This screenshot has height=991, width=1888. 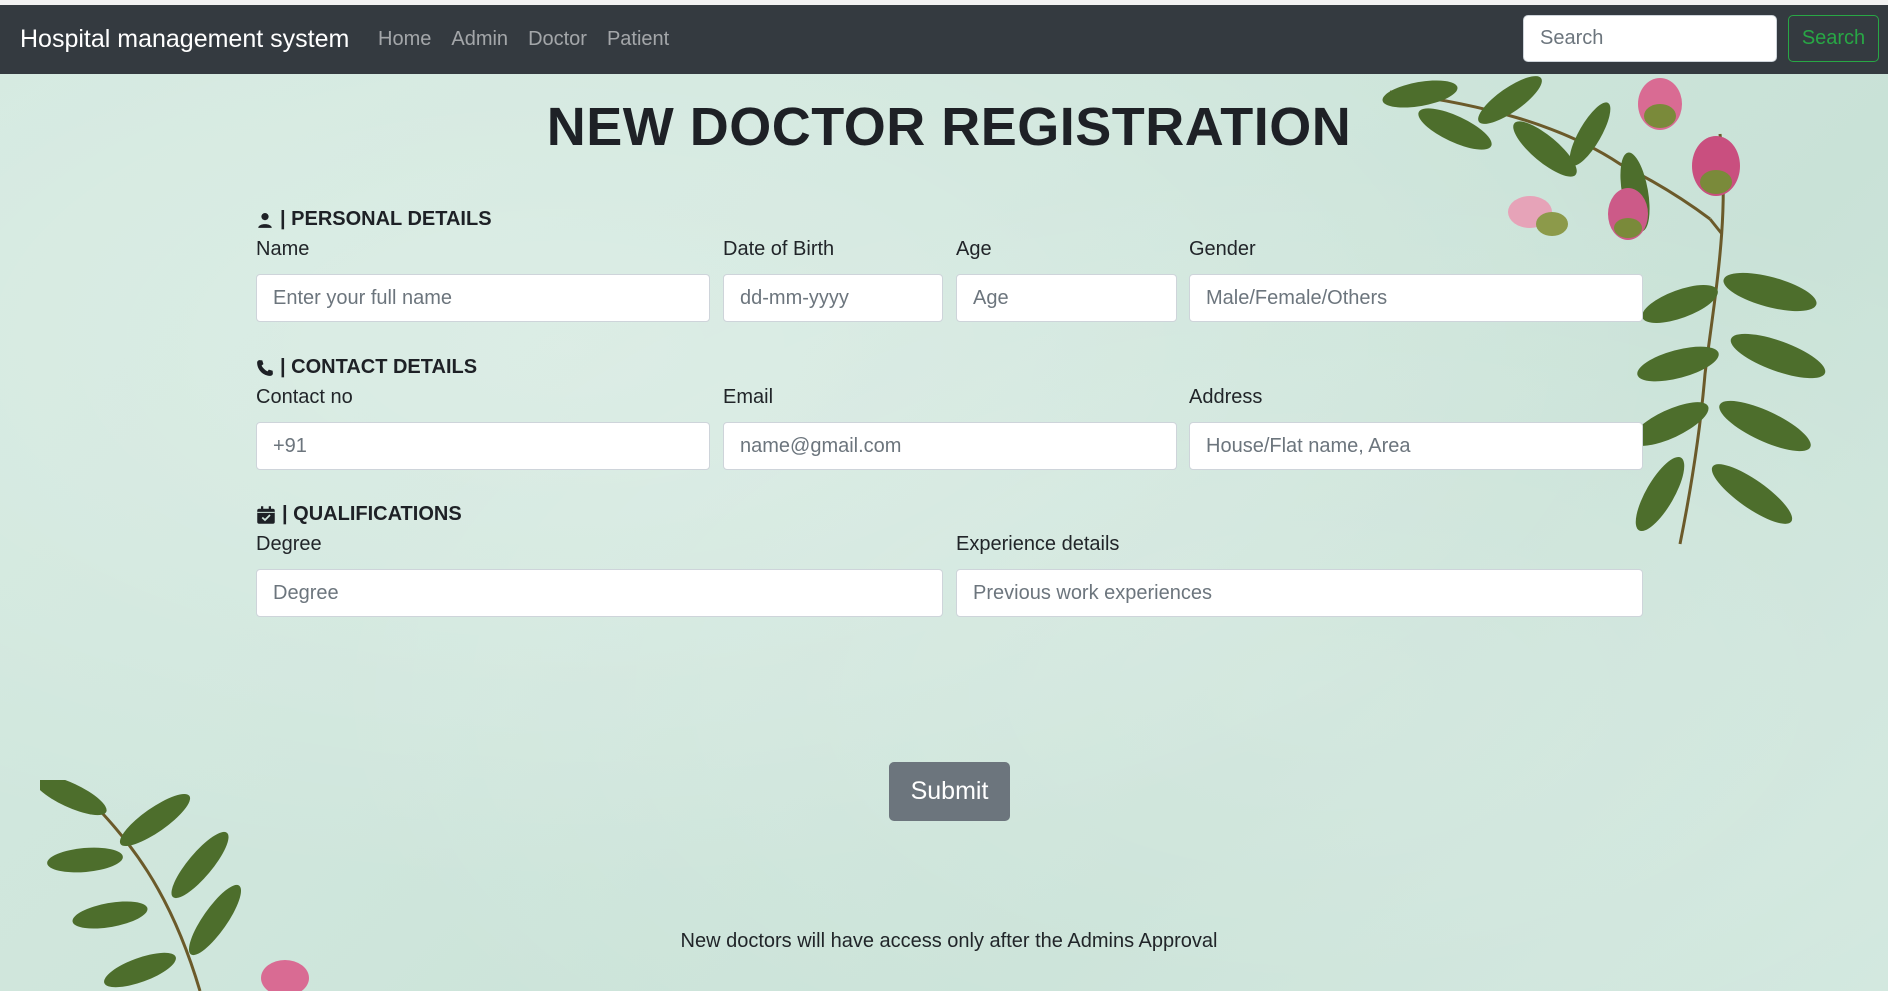 I want to click on nav-link-doctor: Doctor, so click(x=557, y=39).